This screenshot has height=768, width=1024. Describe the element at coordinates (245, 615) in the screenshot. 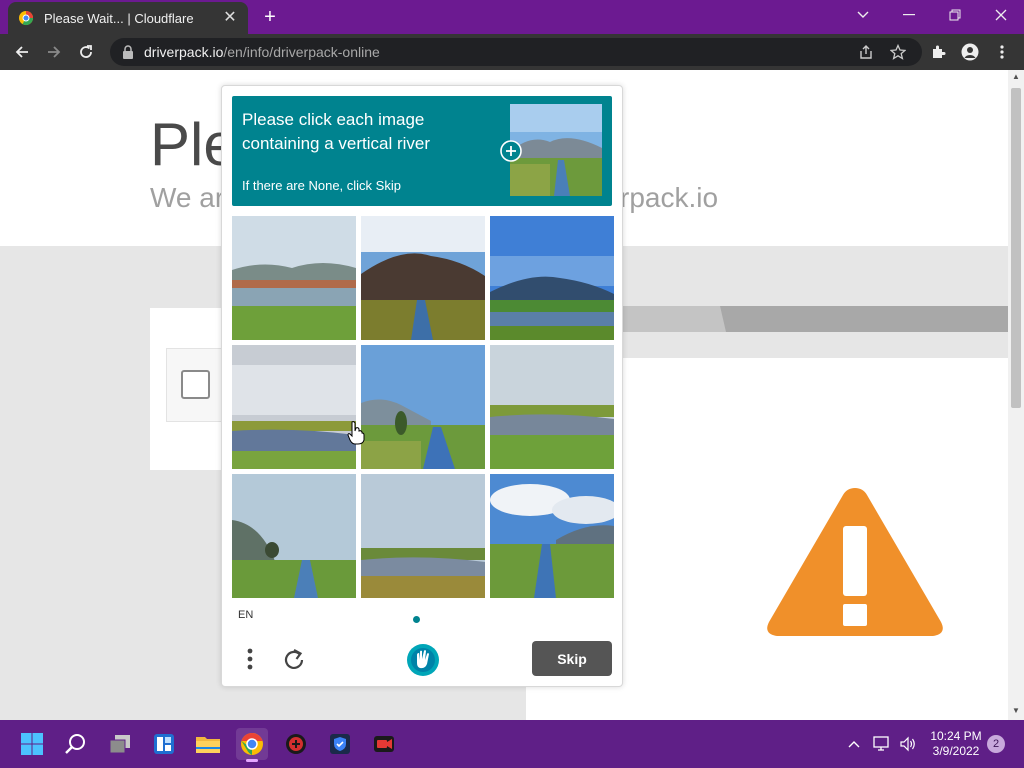

I see `language-selector: EN` at that location.